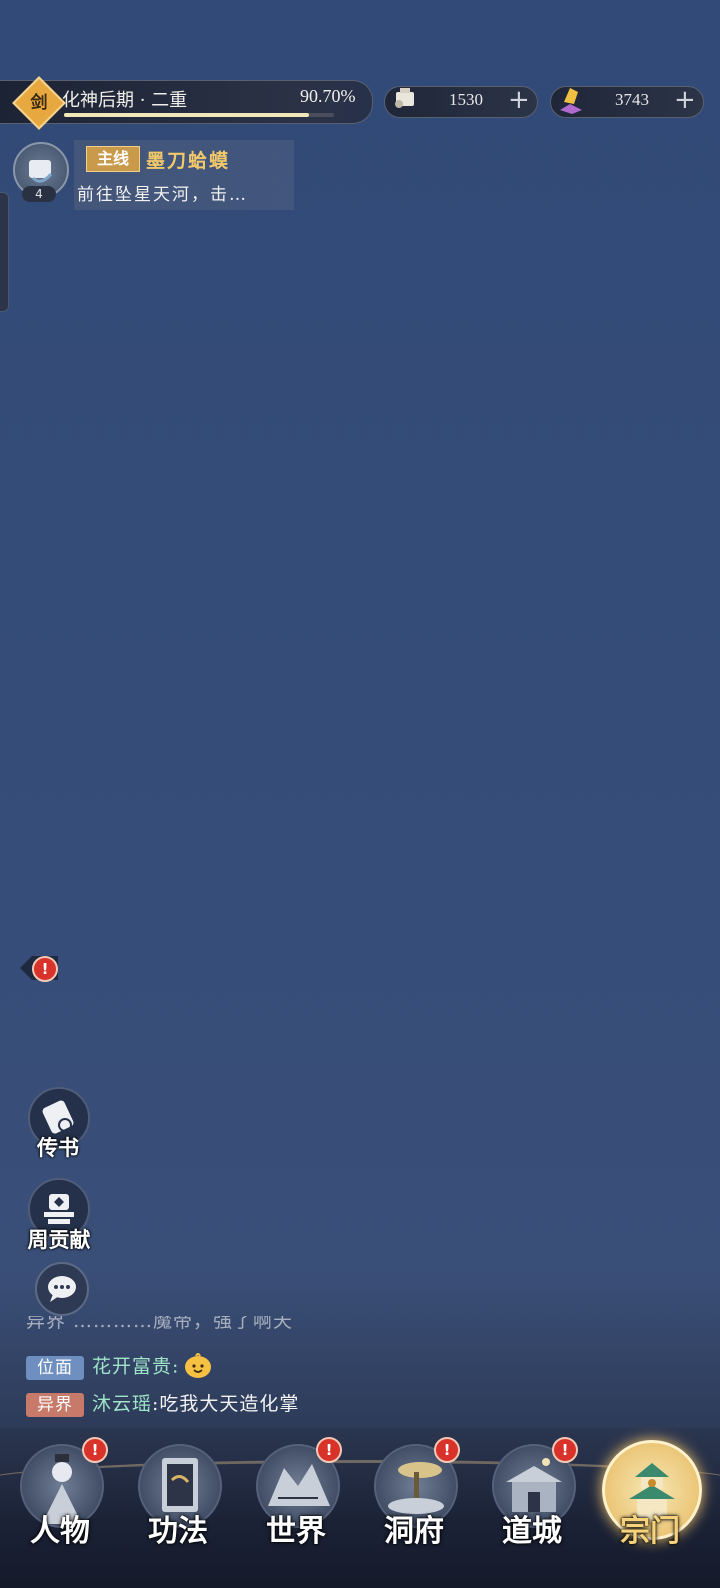  I want to click on gold-ingot-currency-icon, so click(571, 101).